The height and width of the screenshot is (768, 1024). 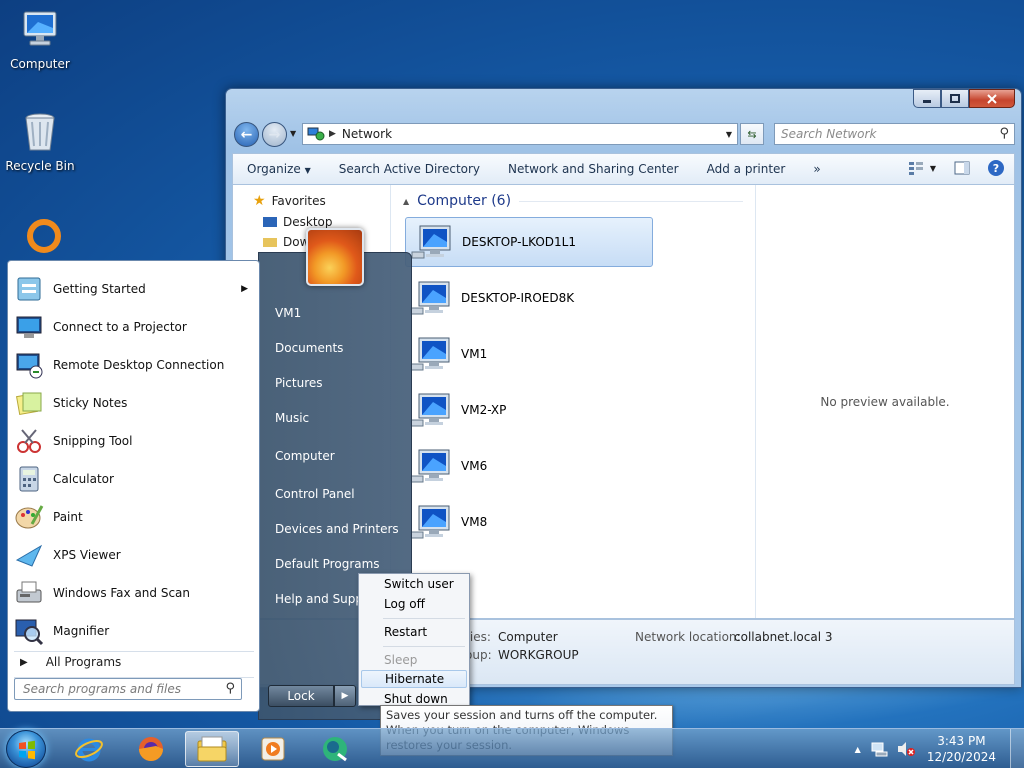 What do you see at coordinates (858, 749) in the screenshot?
I see `show-hidden-icons-icon: ▲` at bounding box center [858, 749].